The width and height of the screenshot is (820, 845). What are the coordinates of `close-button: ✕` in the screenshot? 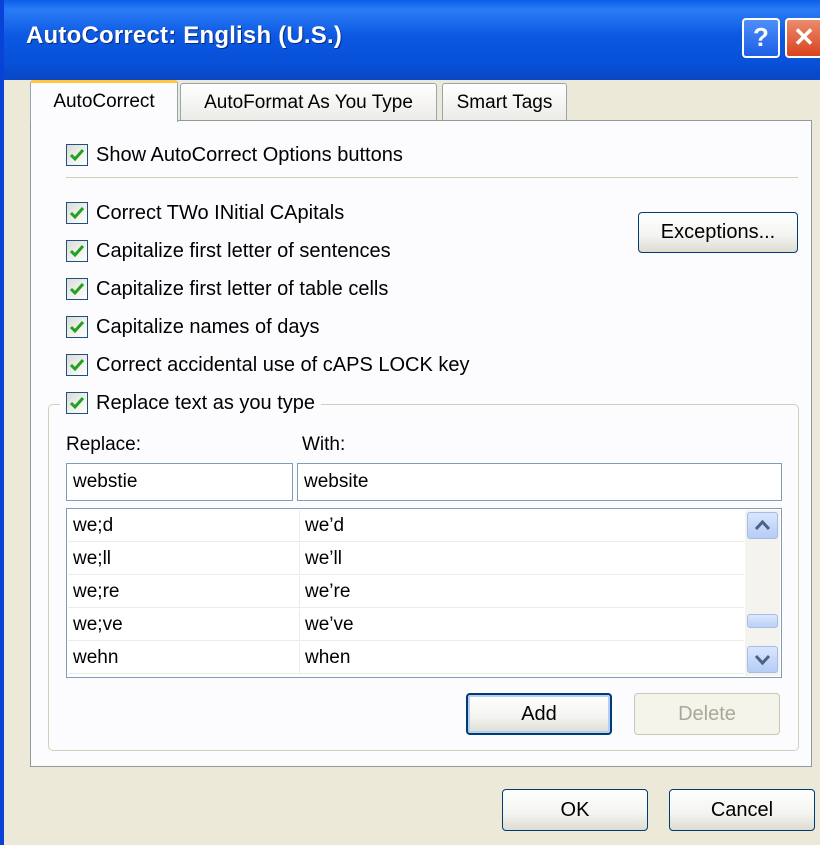 It's located at (802, 38).